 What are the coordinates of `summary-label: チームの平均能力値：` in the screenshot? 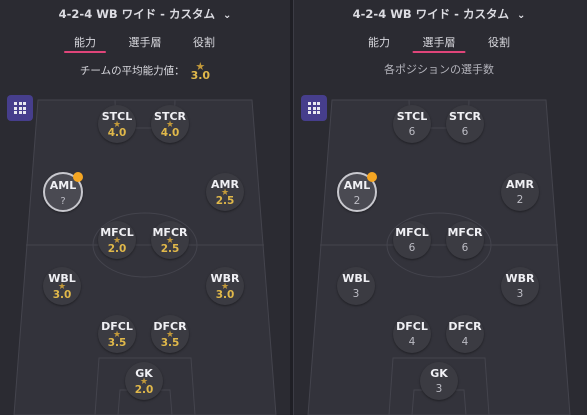 It's located at (132, 71).